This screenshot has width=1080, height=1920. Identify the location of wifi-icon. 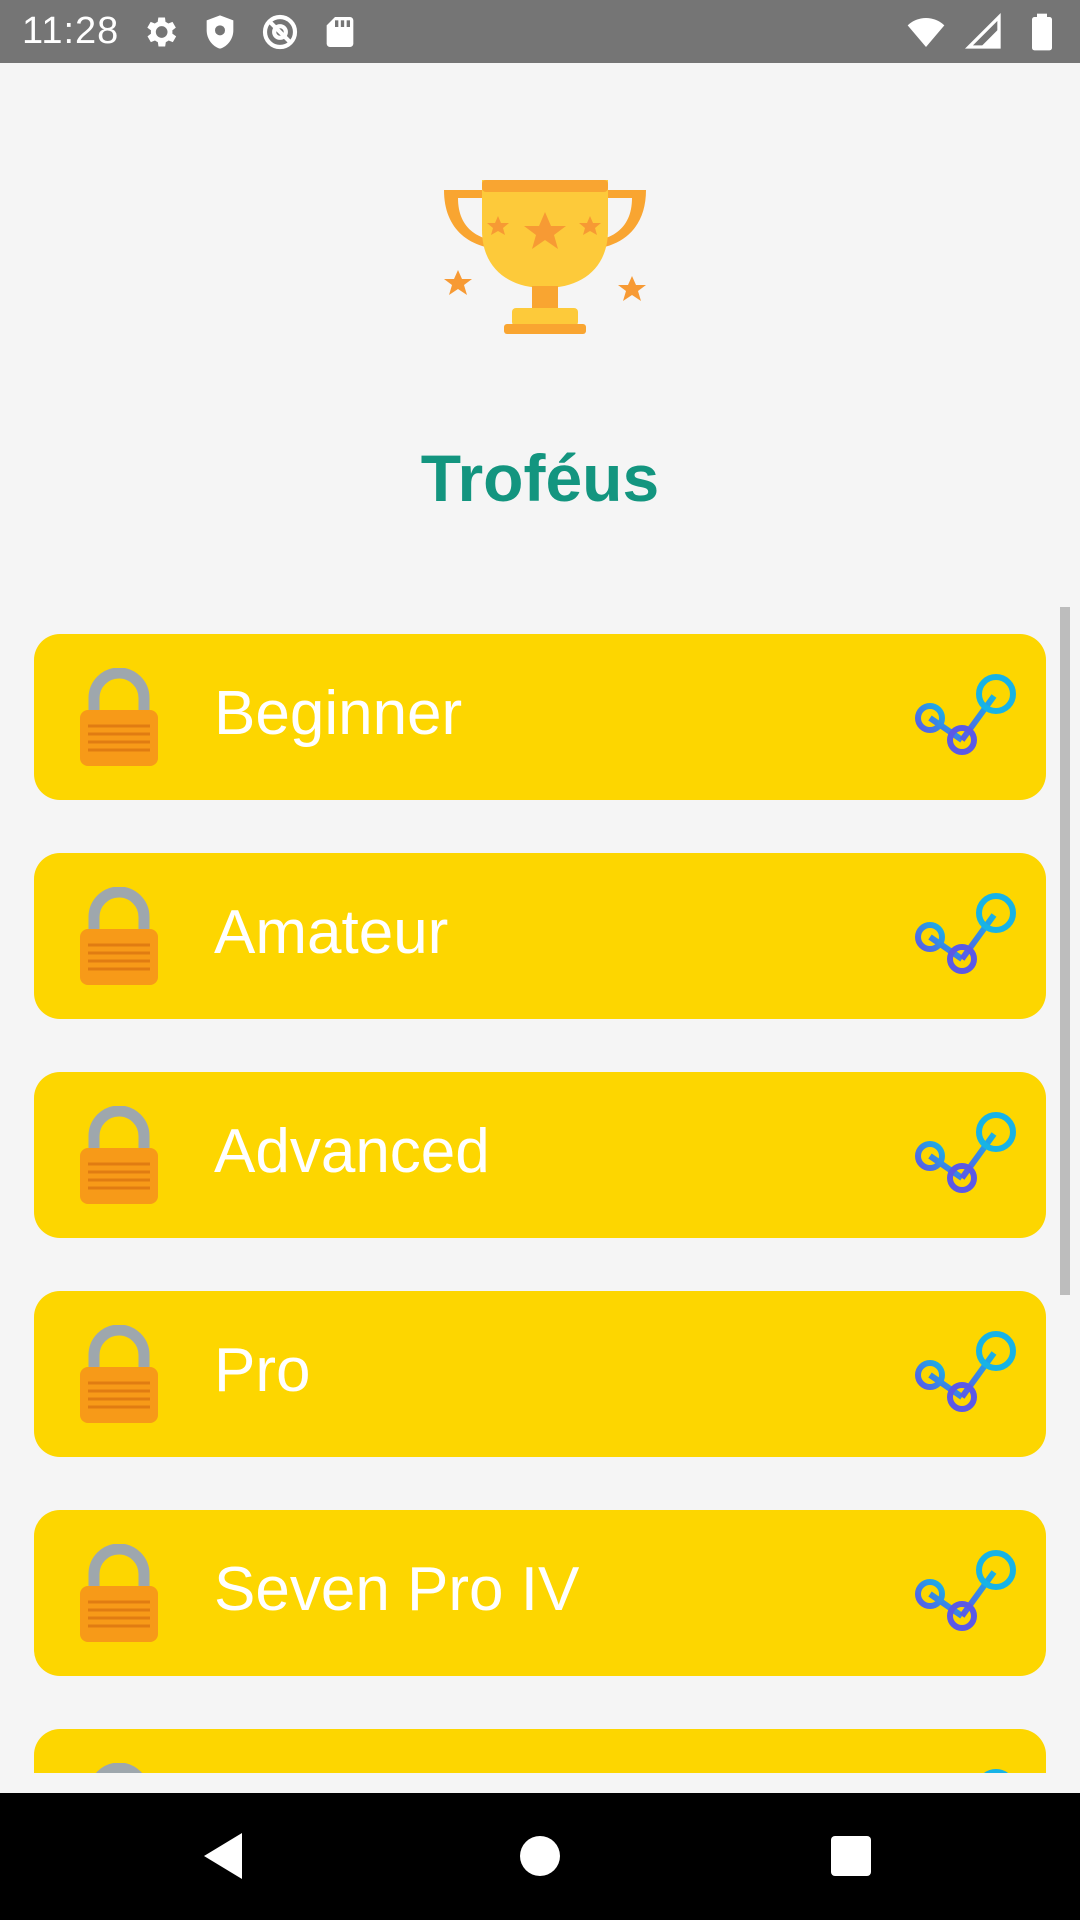
(926, 32).